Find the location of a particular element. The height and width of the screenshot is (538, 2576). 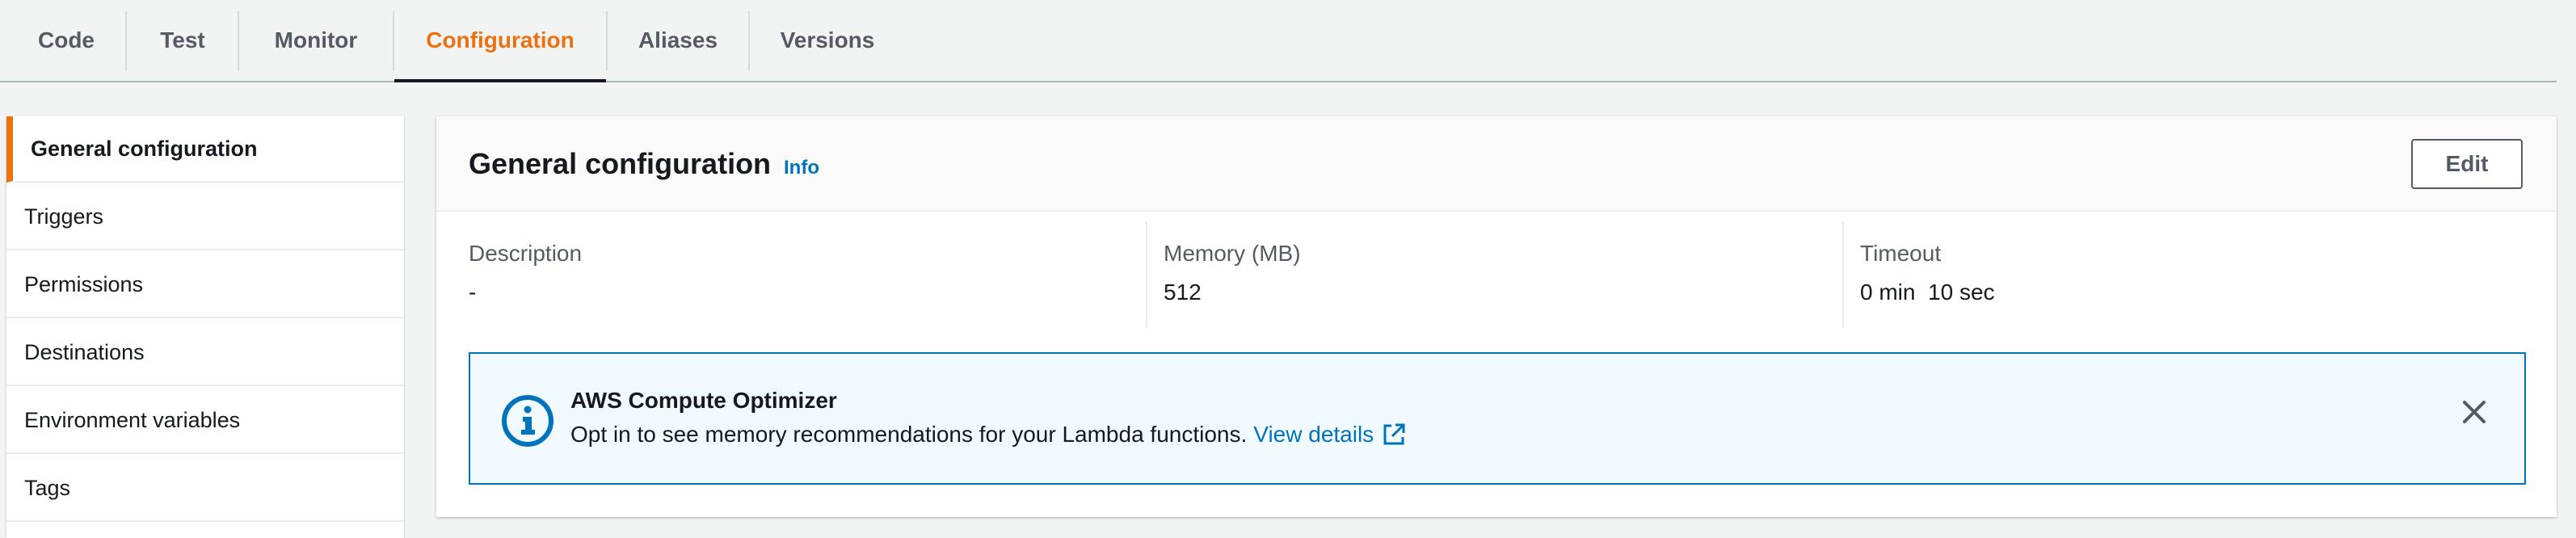

sidenav-item-triggers: Triggers is located at coordinates (205, 217).